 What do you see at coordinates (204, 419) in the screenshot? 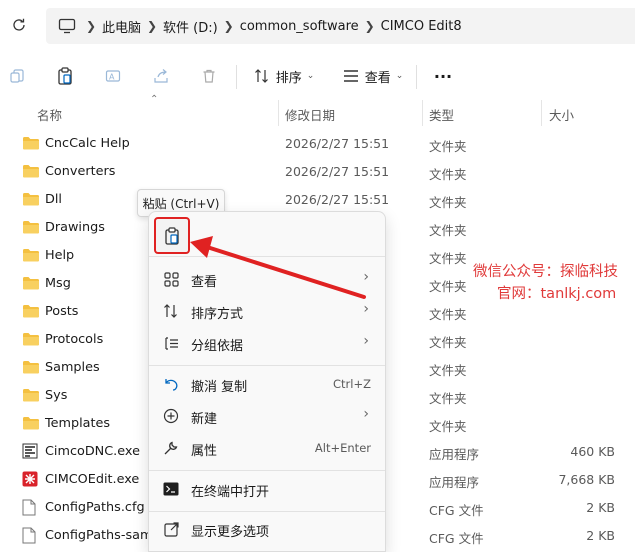
I see `menu-label-new: 新建` at bounding box center [204, 419].